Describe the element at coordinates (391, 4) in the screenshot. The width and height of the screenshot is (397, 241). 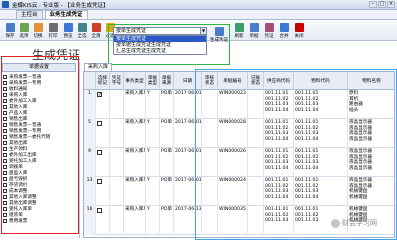
I see `close-window-icon: ×` at that location.